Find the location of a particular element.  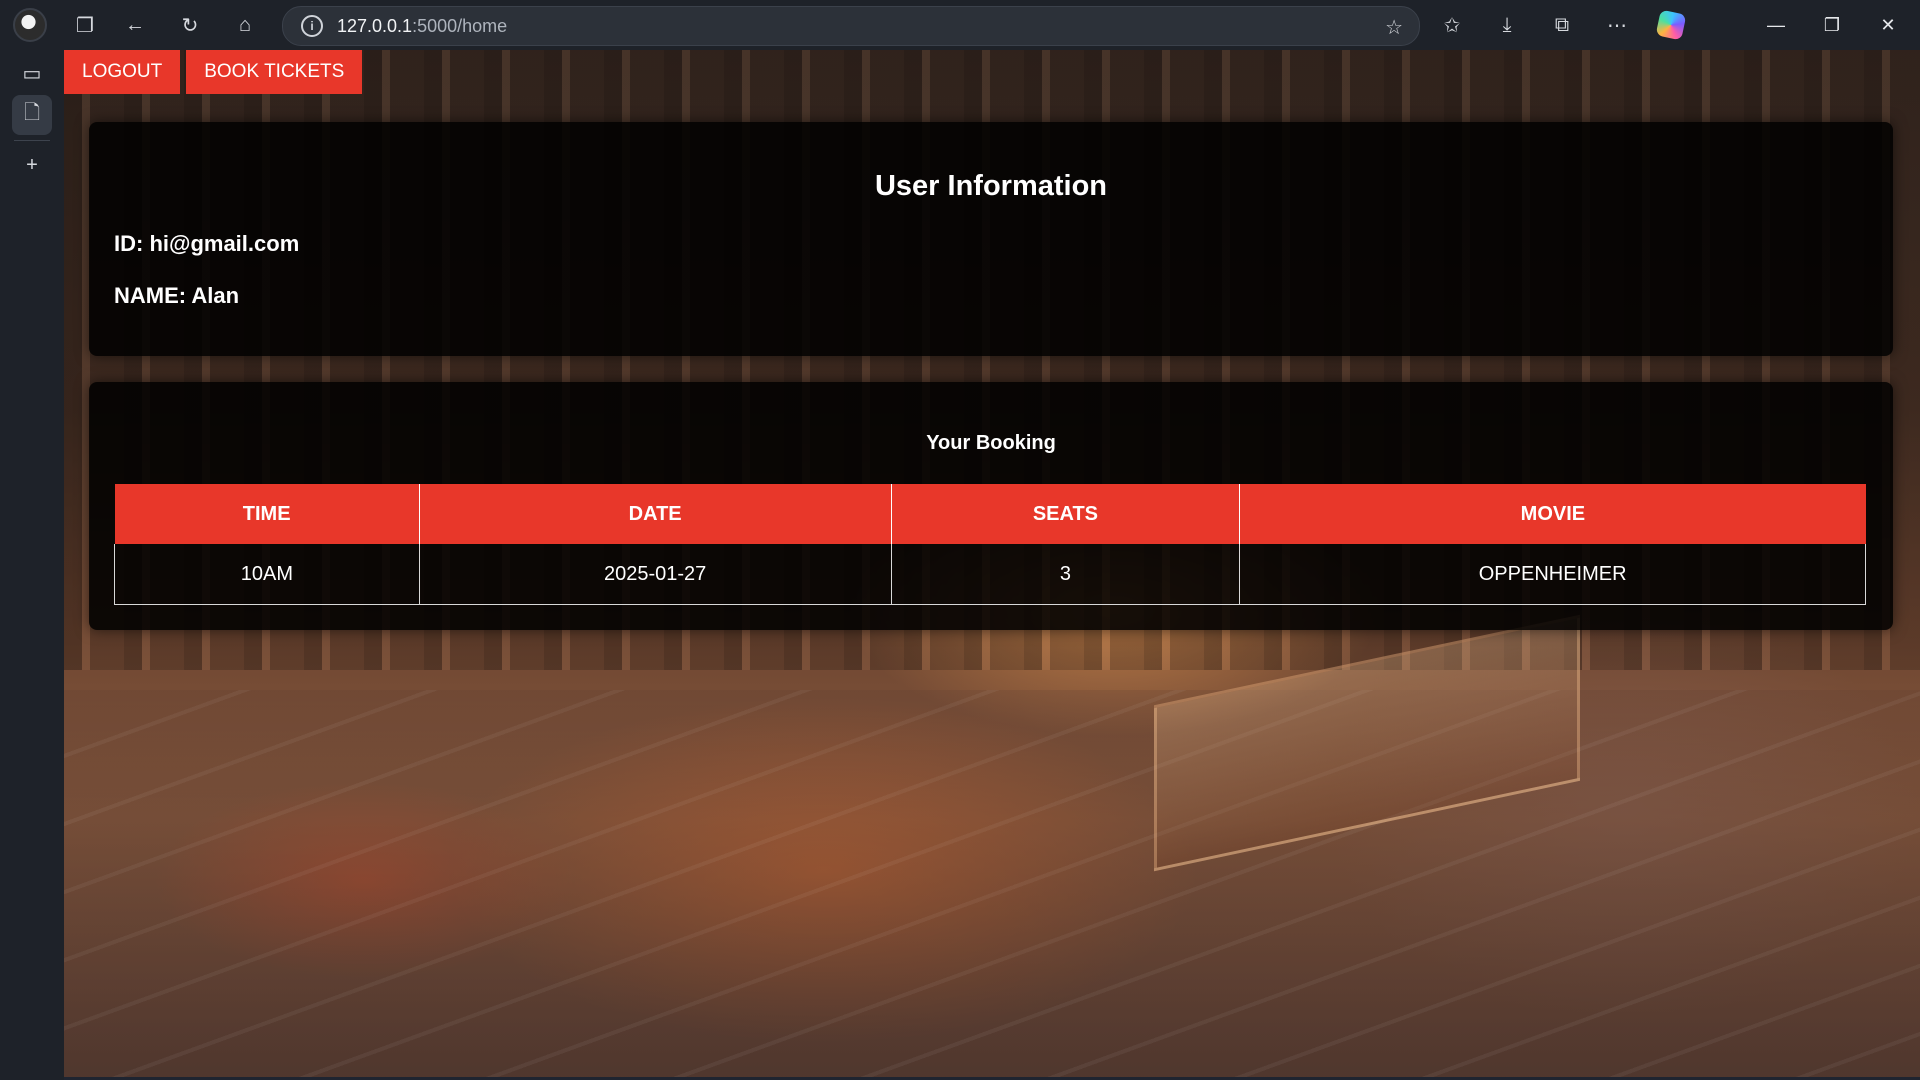

table-header-row: TIME DATE SEATS MOVIE is located at coordinates (990, 514).